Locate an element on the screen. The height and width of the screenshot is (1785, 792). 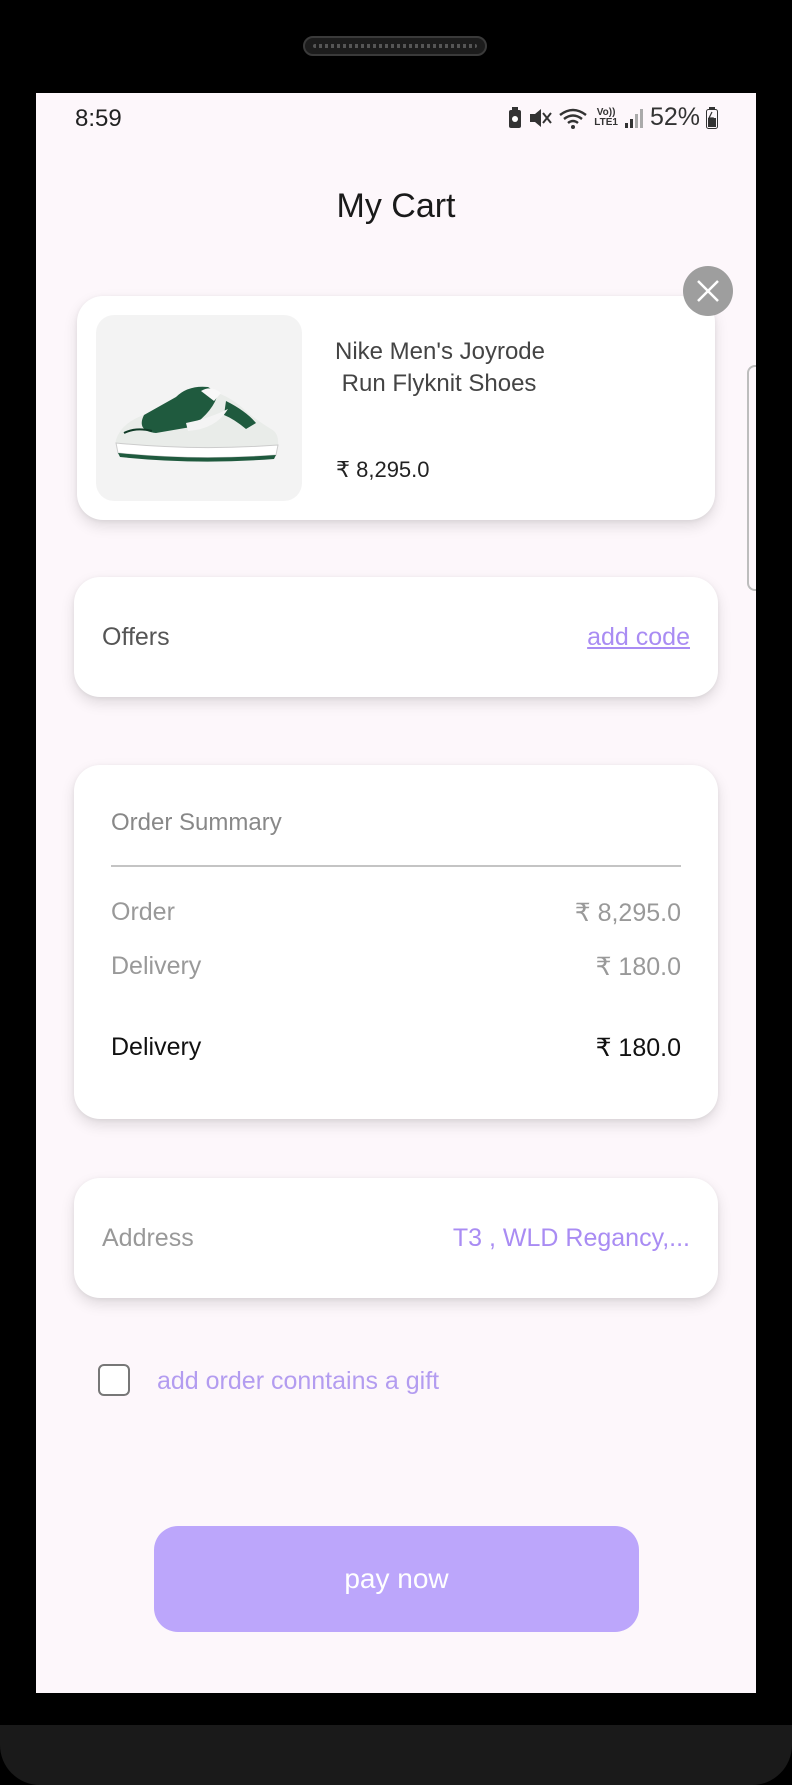
summary-total-row: Delivery ₹ 180.0 is located at coordinates (396, 1048).